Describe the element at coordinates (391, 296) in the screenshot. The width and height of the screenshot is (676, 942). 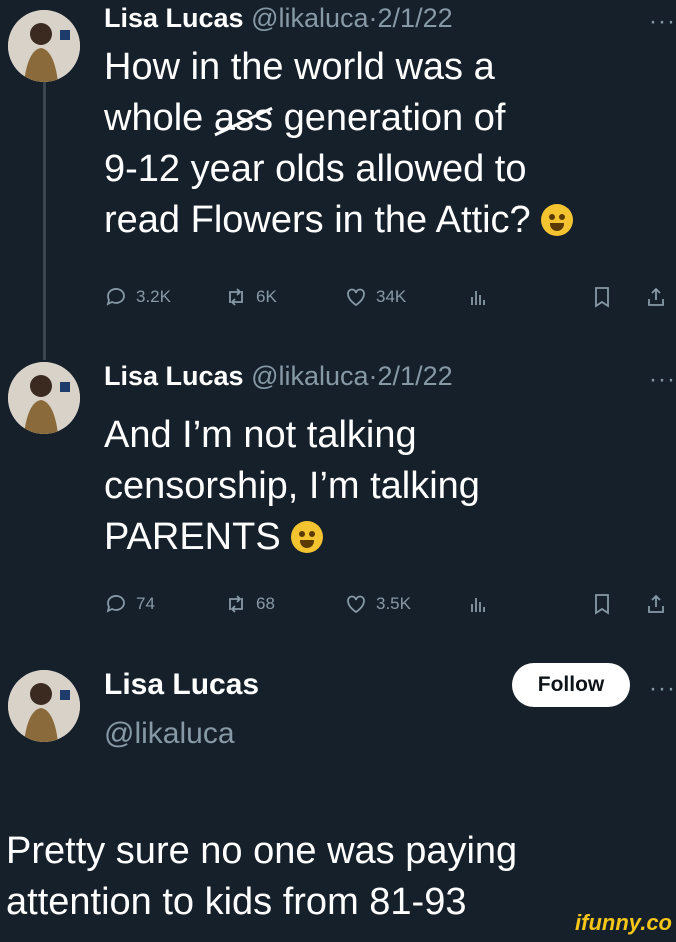
I see `like-count: 34K` at that location.